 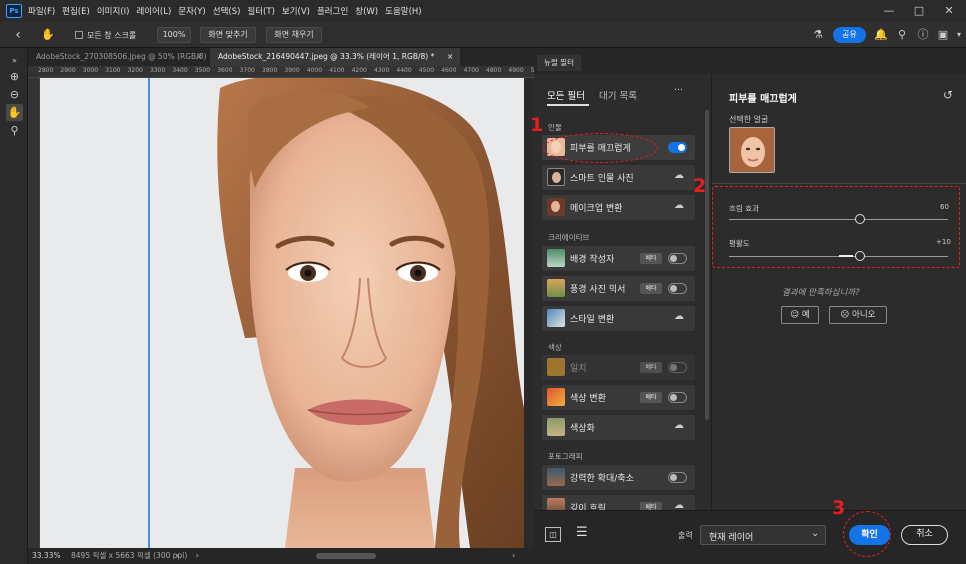 What do you see at coordinates (849, 35) in the screenshot?
I see `share-button: 공유` at bounding box center [849, 35].